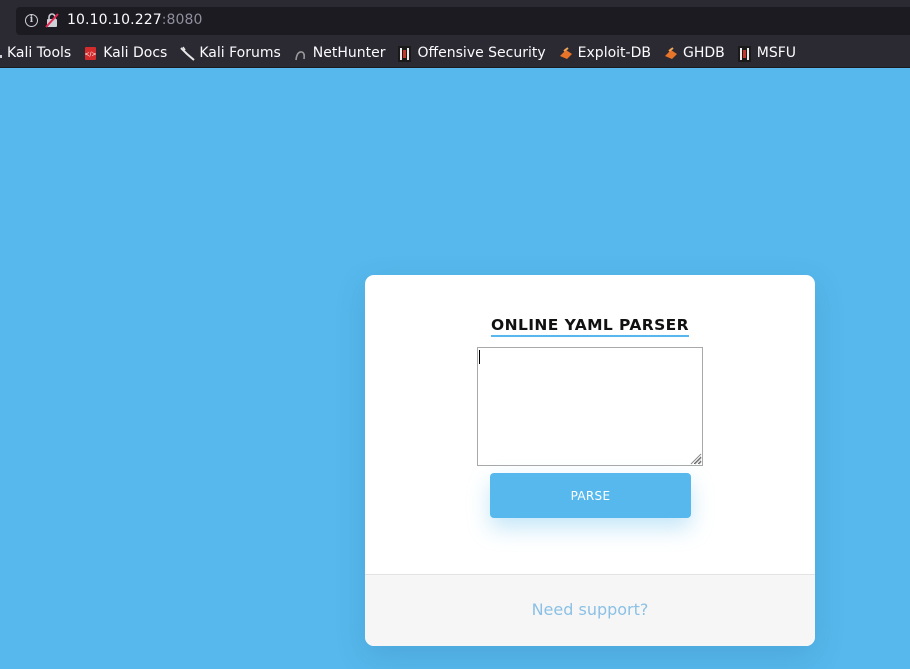  I want to click on resize-grip-icon, so click(695, 458).